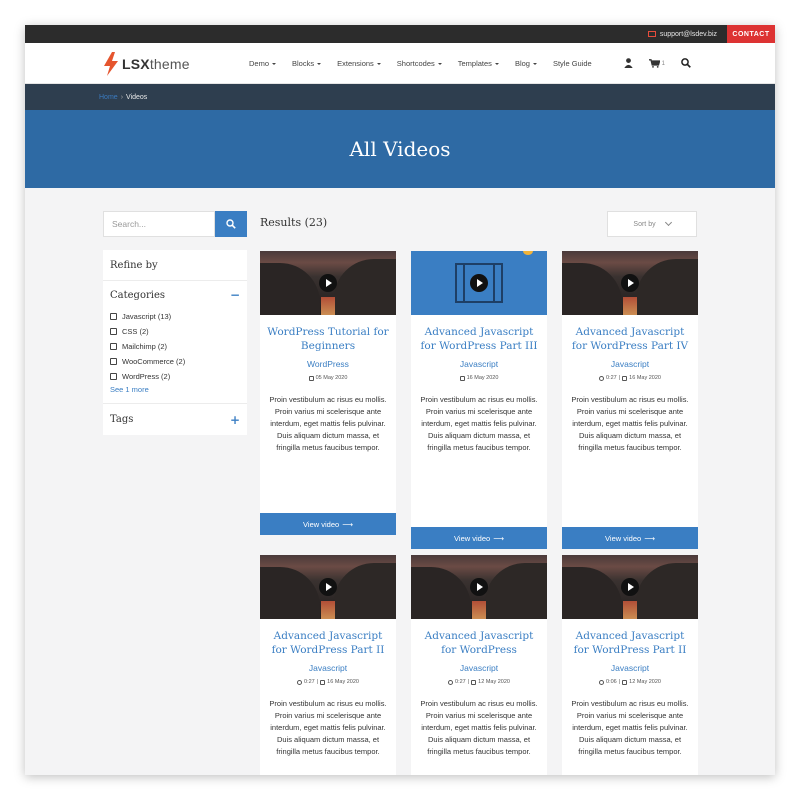 The width and height of the screenshot is (800, 800). Describe the element at coordinates (175, 361) in the screenshot. I see `category-checkbox: WooCommerce (2)` at that location.